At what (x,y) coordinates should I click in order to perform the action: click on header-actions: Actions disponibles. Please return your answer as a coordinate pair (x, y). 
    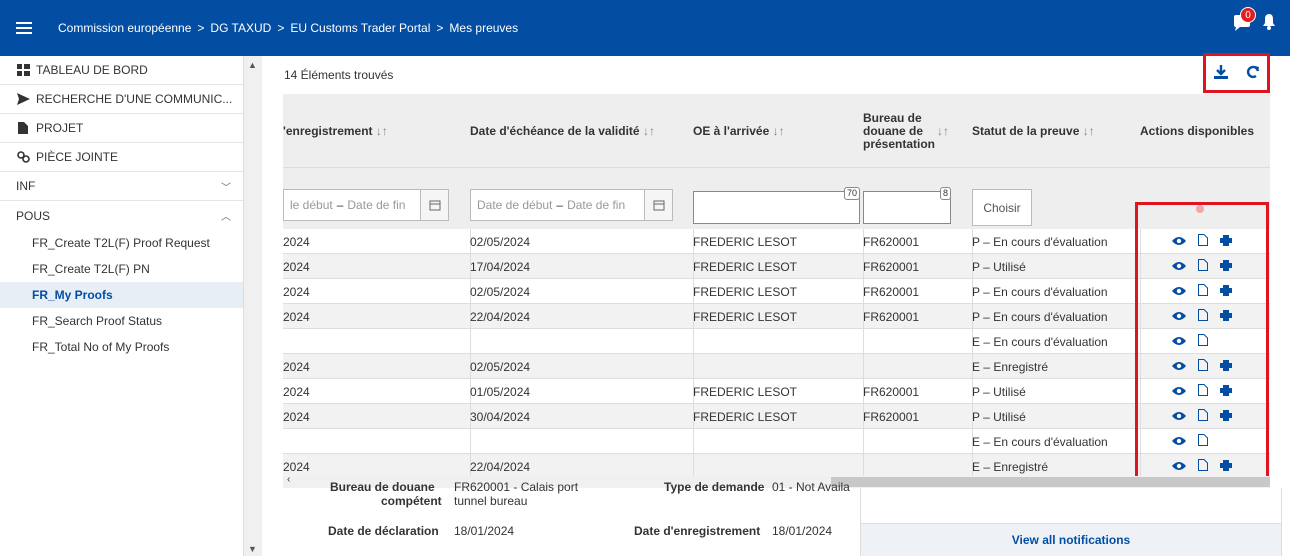
    Looking at the image, I should click on (1197, 131).